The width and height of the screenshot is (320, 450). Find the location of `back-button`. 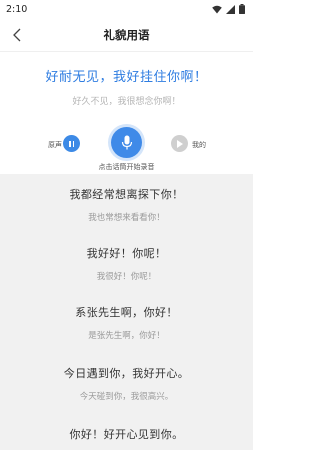

back-button is located at coordinates (17, 35).